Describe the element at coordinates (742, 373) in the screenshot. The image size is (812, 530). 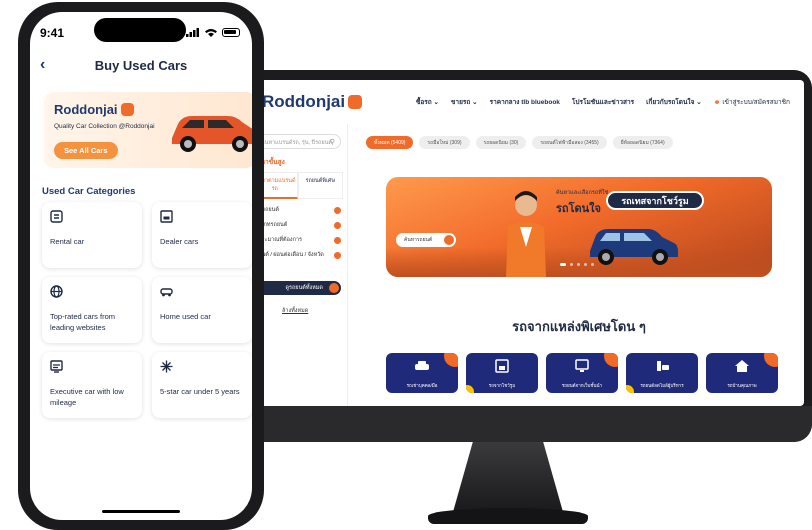
I see `source-card-home: รถบ้านคุณภาพ` at that location.